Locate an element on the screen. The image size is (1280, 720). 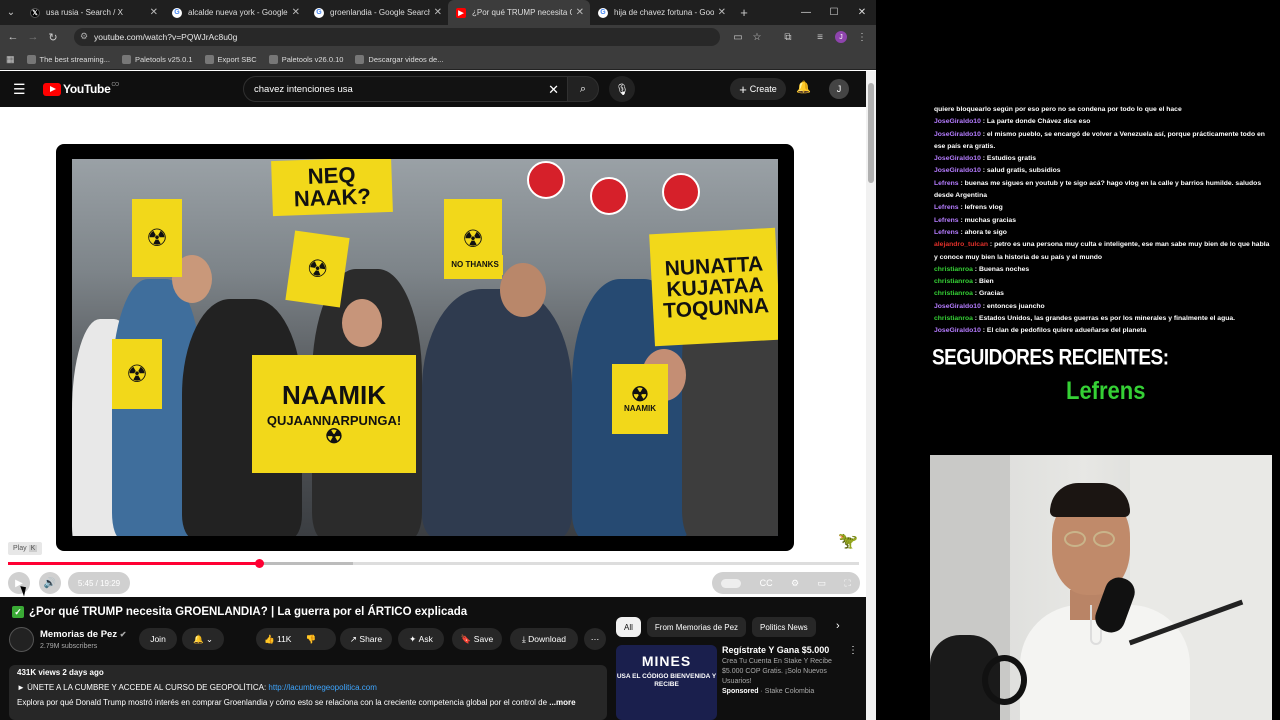
theater-mode-icon: ▭ is located at coordinates (822, 583).